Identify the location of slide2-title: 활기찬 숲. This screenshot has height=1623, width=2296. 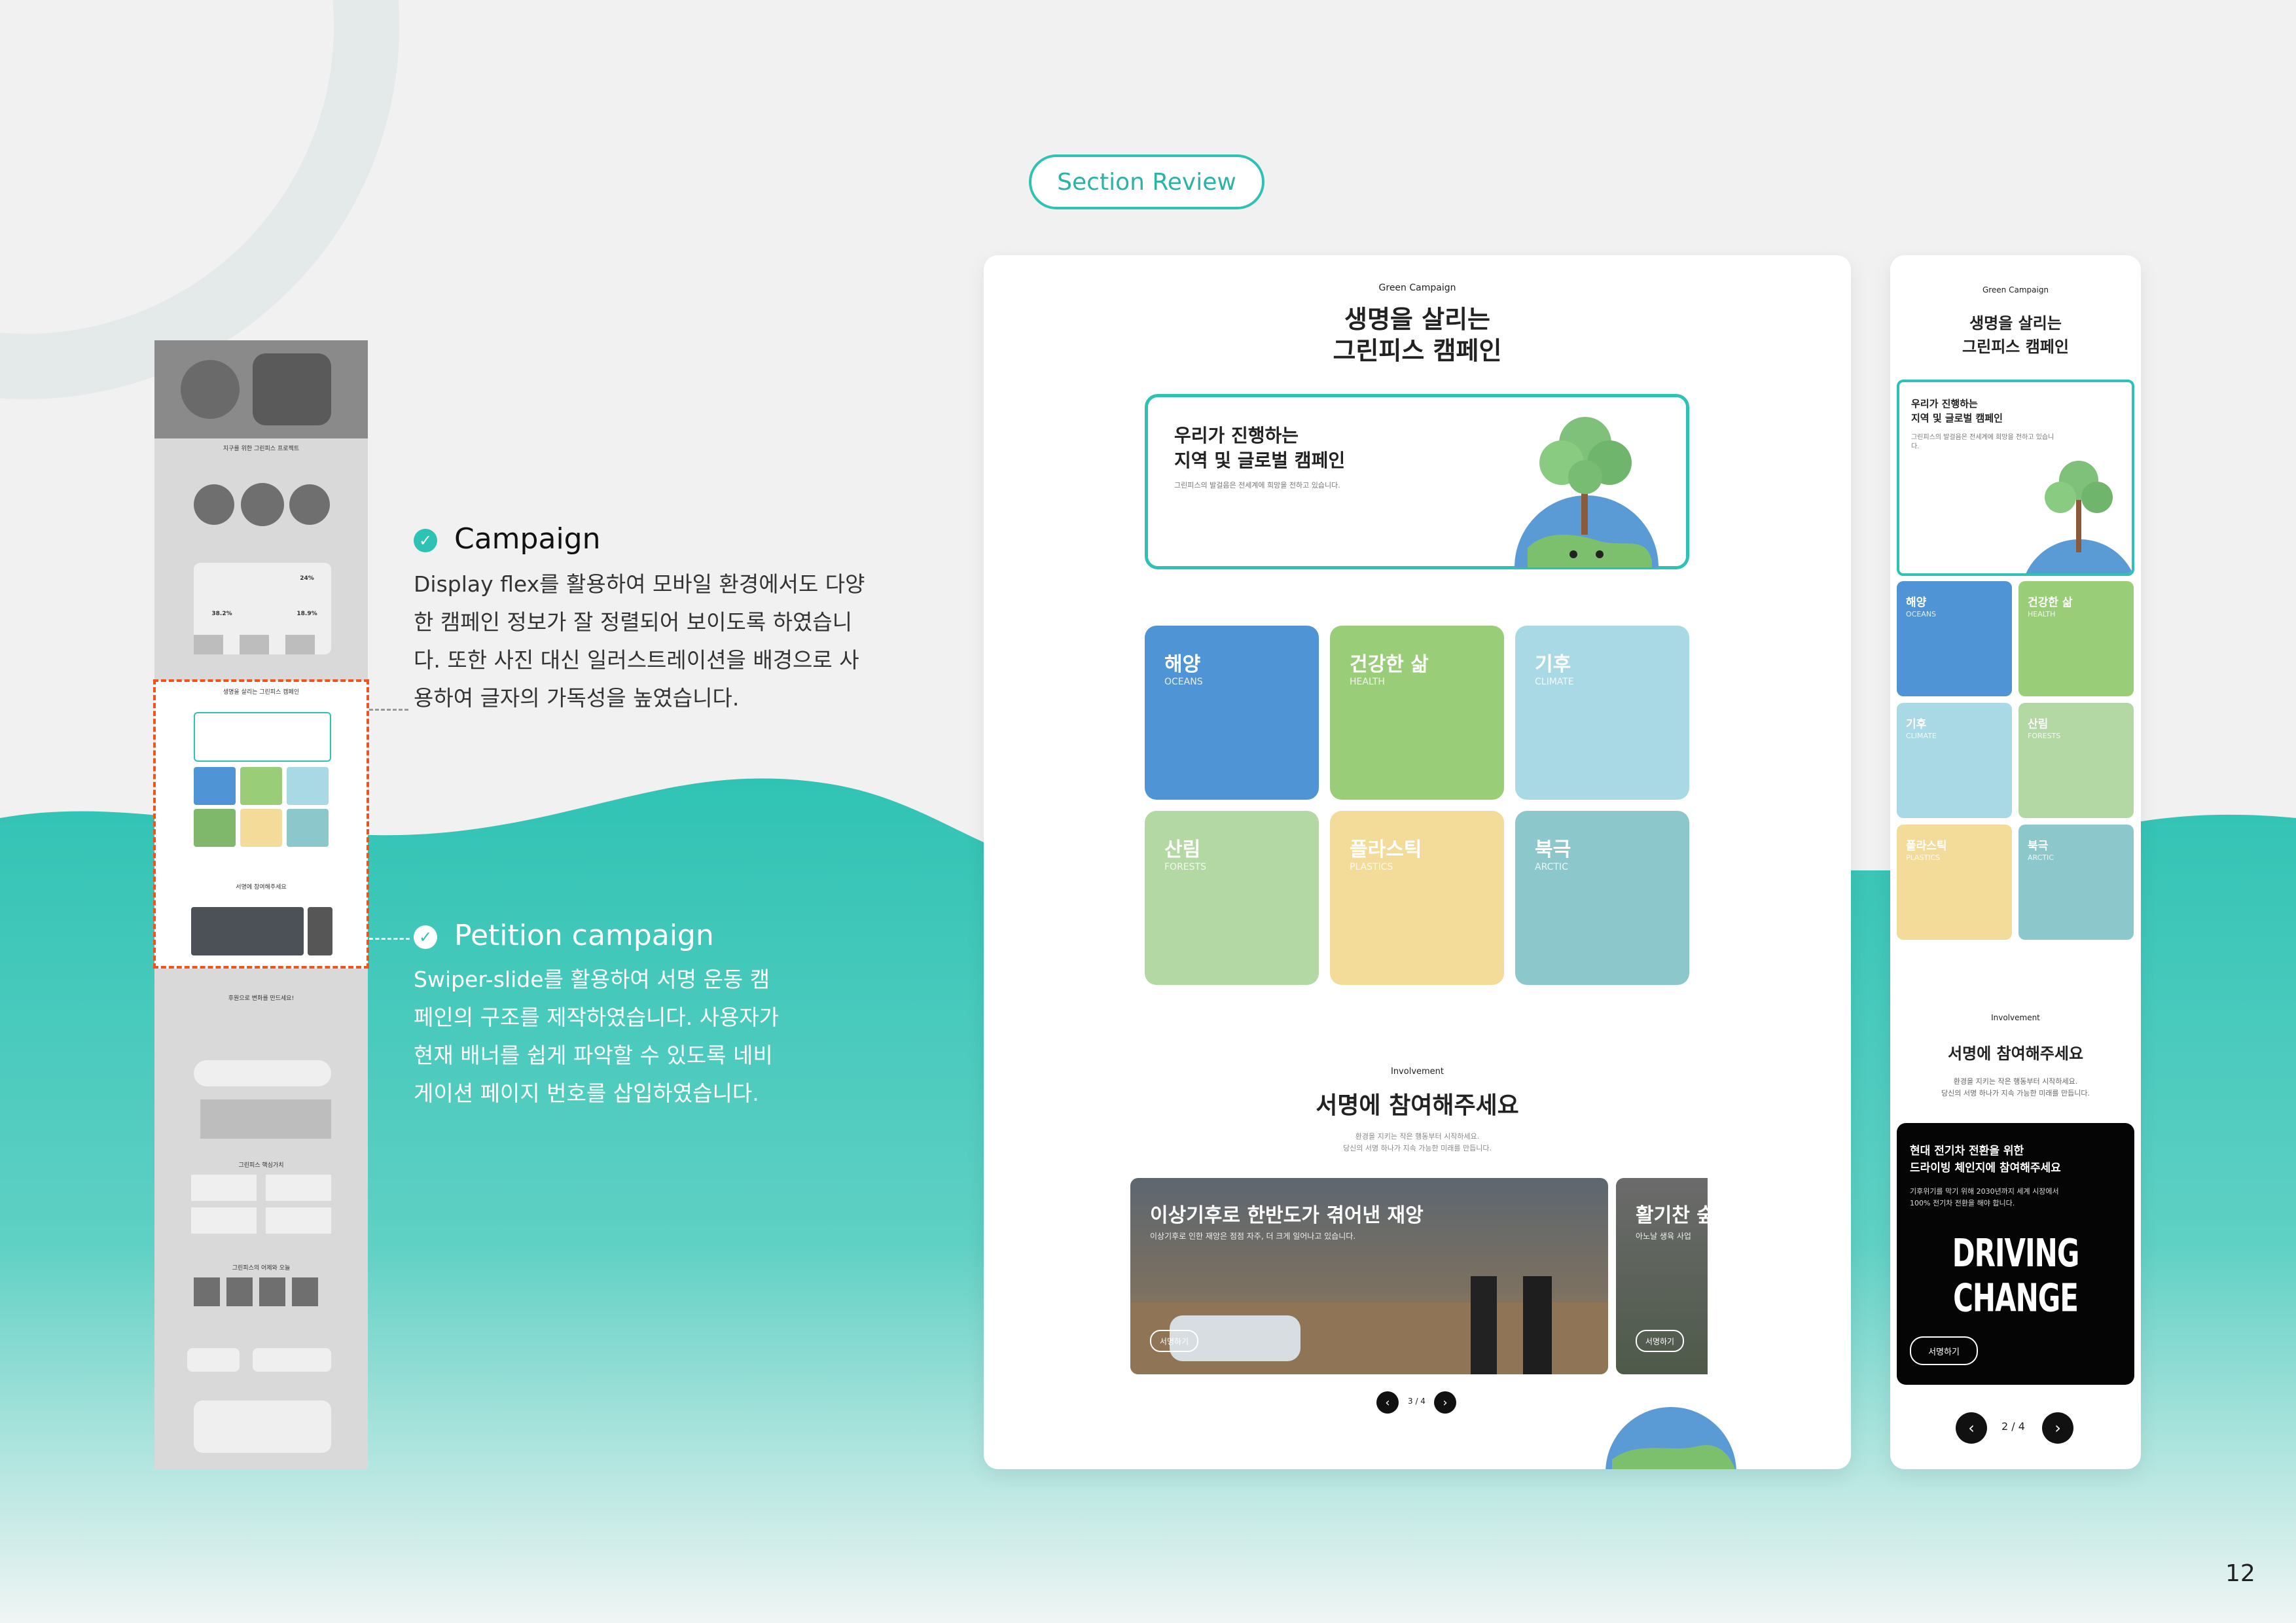
(1672, 1215).